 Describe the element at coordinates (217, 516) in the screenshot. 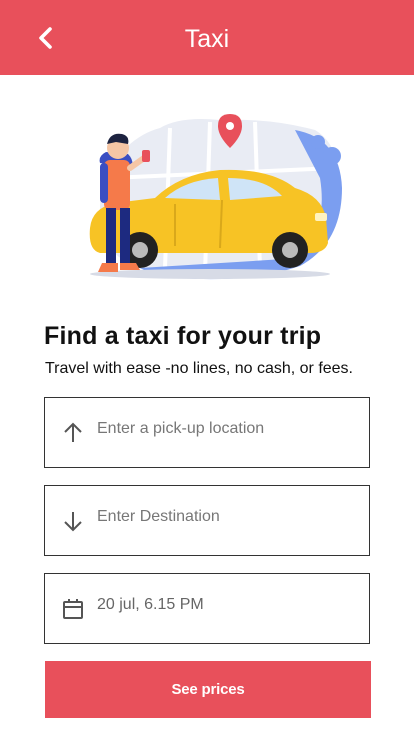

I see `destination-input` at that location.